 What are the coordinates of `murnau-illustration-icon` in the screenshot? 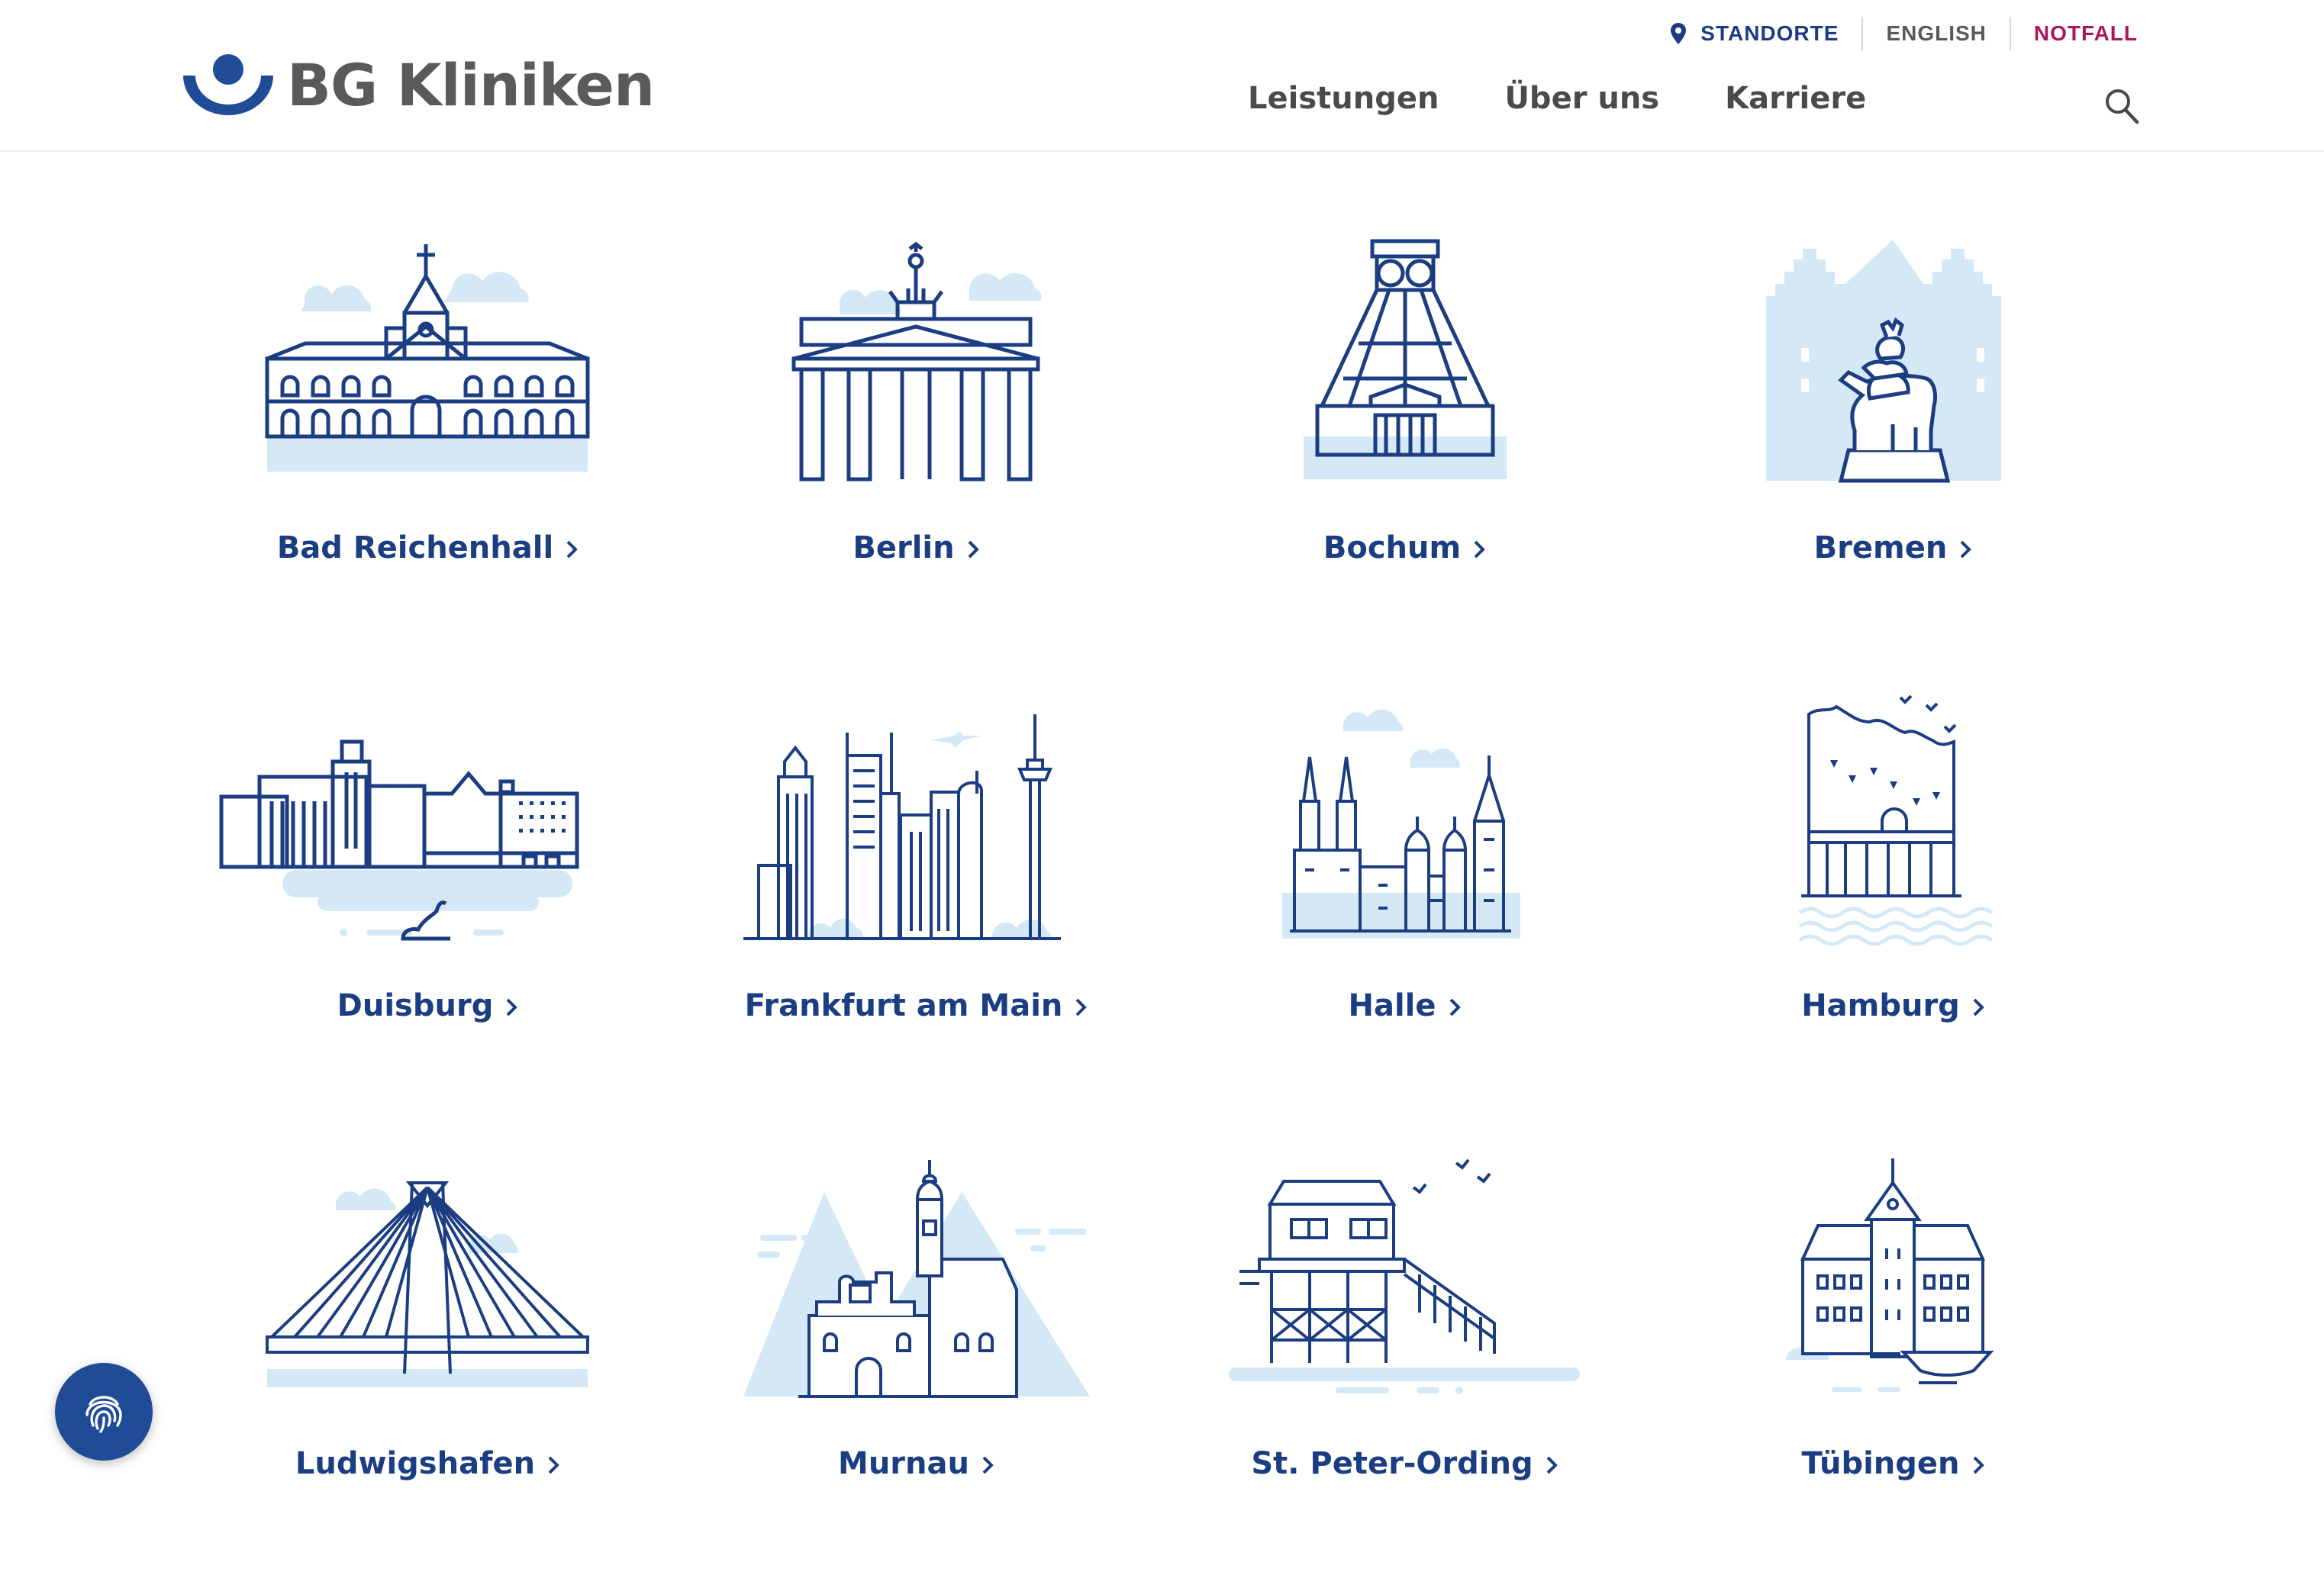 It's located at (917, 1279).